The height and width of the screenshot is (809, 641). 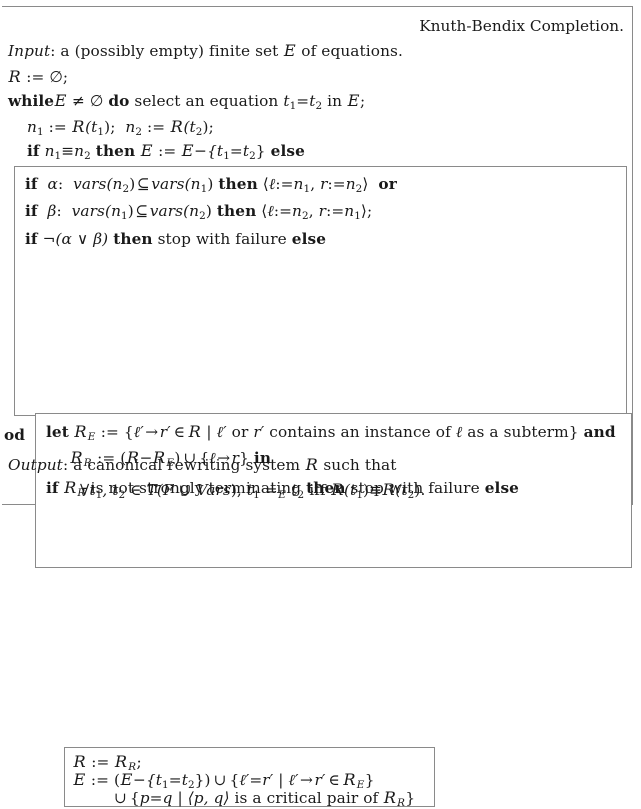 I want to click on t1-subscript: 1, so click(x=226, y=155).